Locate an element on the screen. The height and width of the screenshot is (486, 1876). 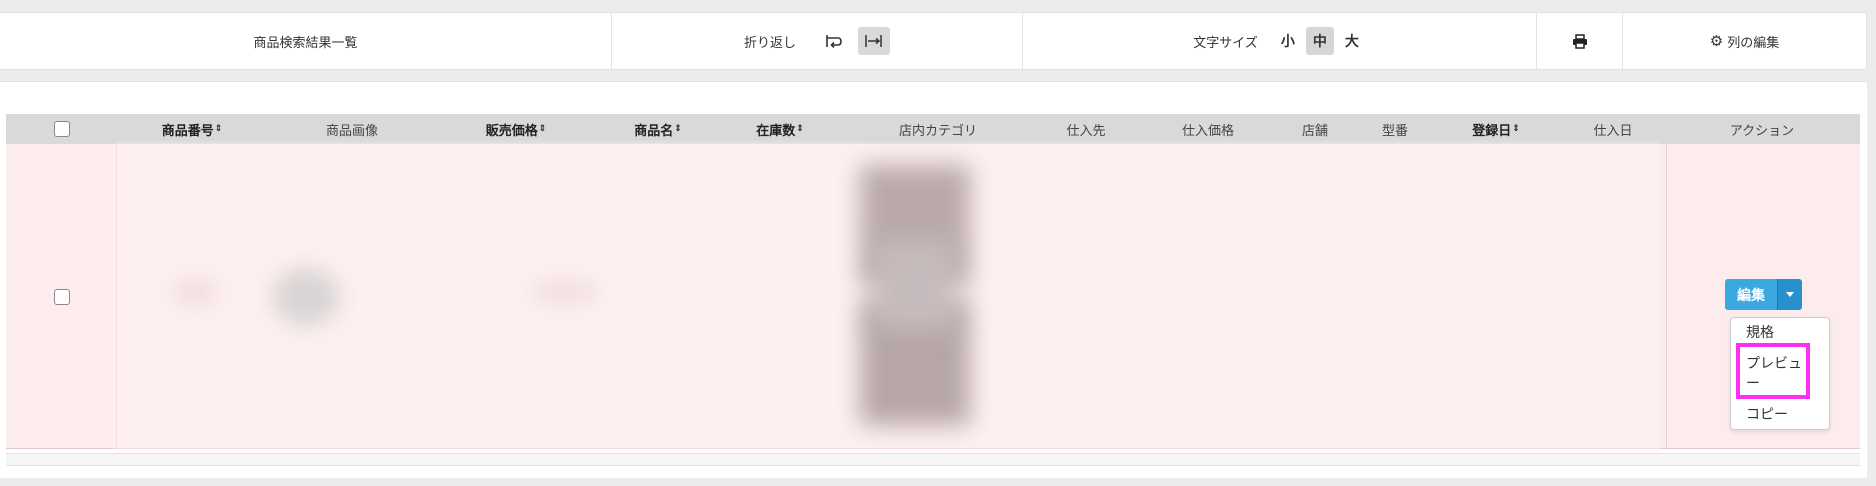
wrap-text-icon is located at coordinates (834, 41).